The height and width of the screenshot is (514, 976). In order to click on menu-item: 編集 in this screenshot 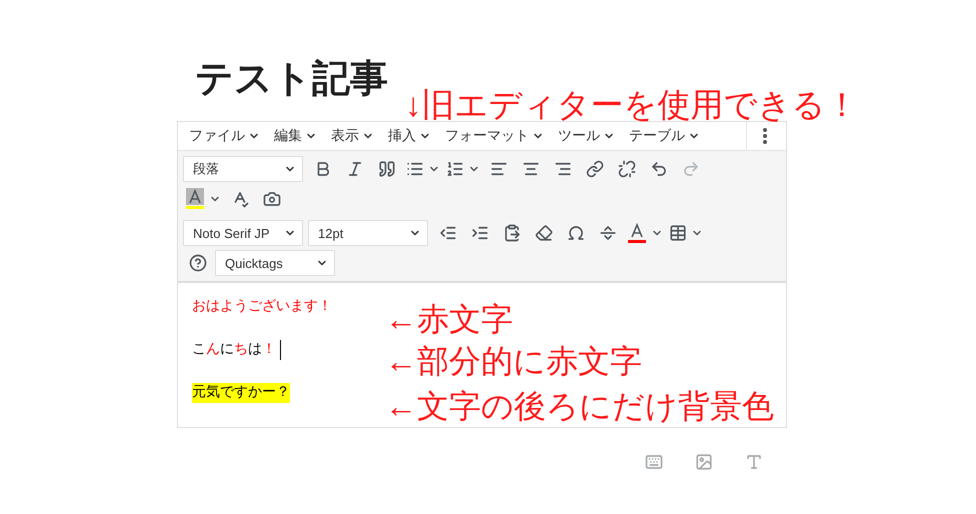, I will do `click(295, 136)`.